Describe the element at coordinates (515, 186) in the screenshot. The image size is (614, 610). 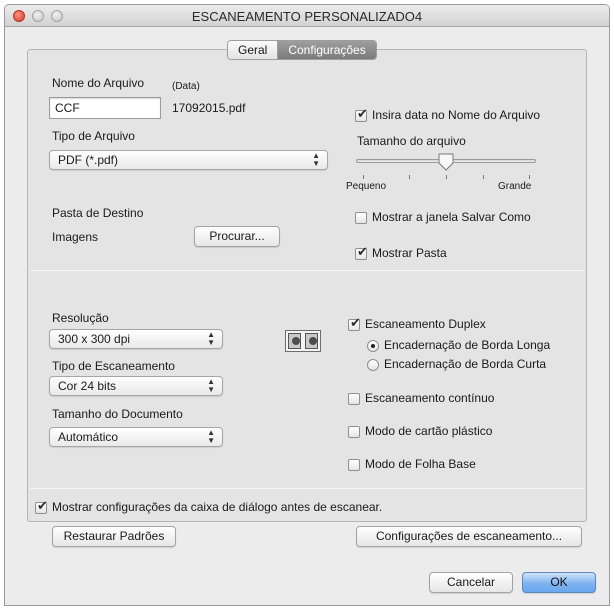
I see `file-size-max-label: Grande` at that location.